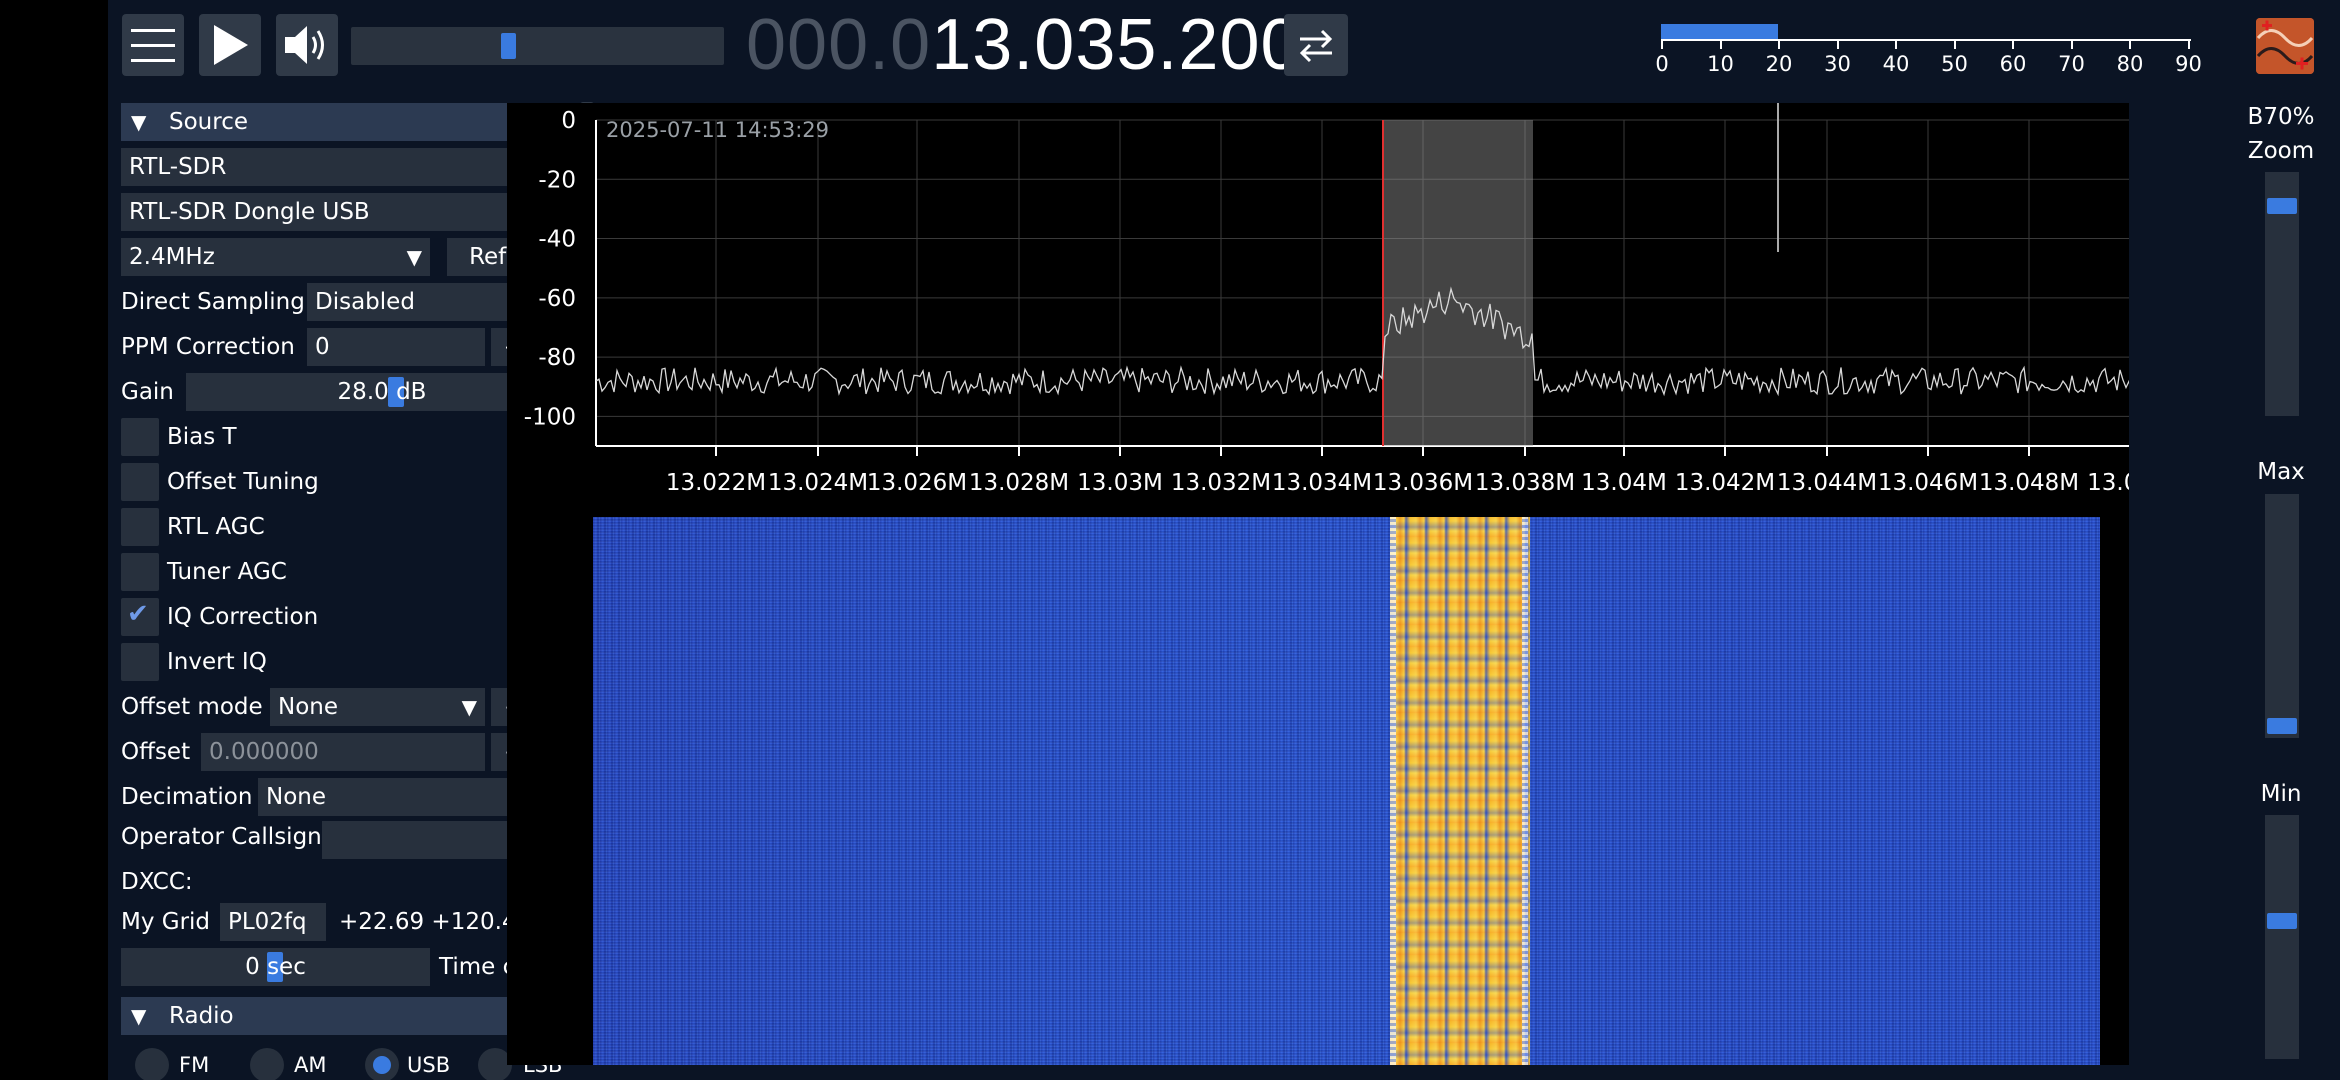 The width and height of the screenshot is (2340, 1080). What do you see at coordinates (1316, 45) in the screenshot?
I see `swap-button` at bounding box center [1316, 45].